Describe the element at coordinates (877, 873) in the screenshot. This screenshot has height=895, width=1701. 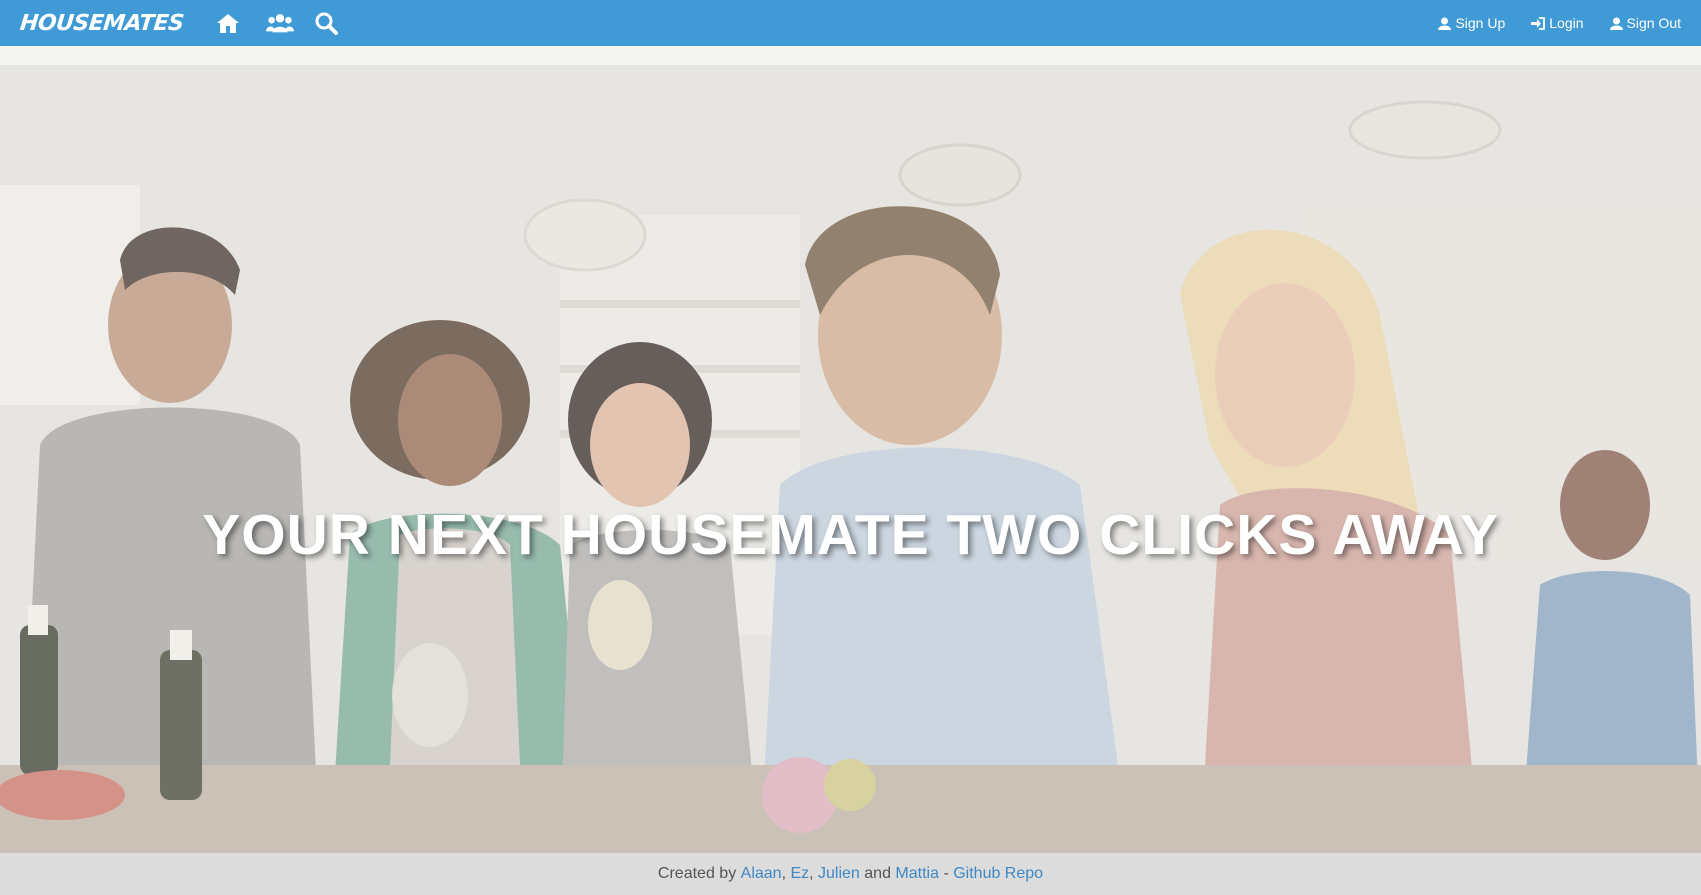
I see `footer-and: and` at that location.